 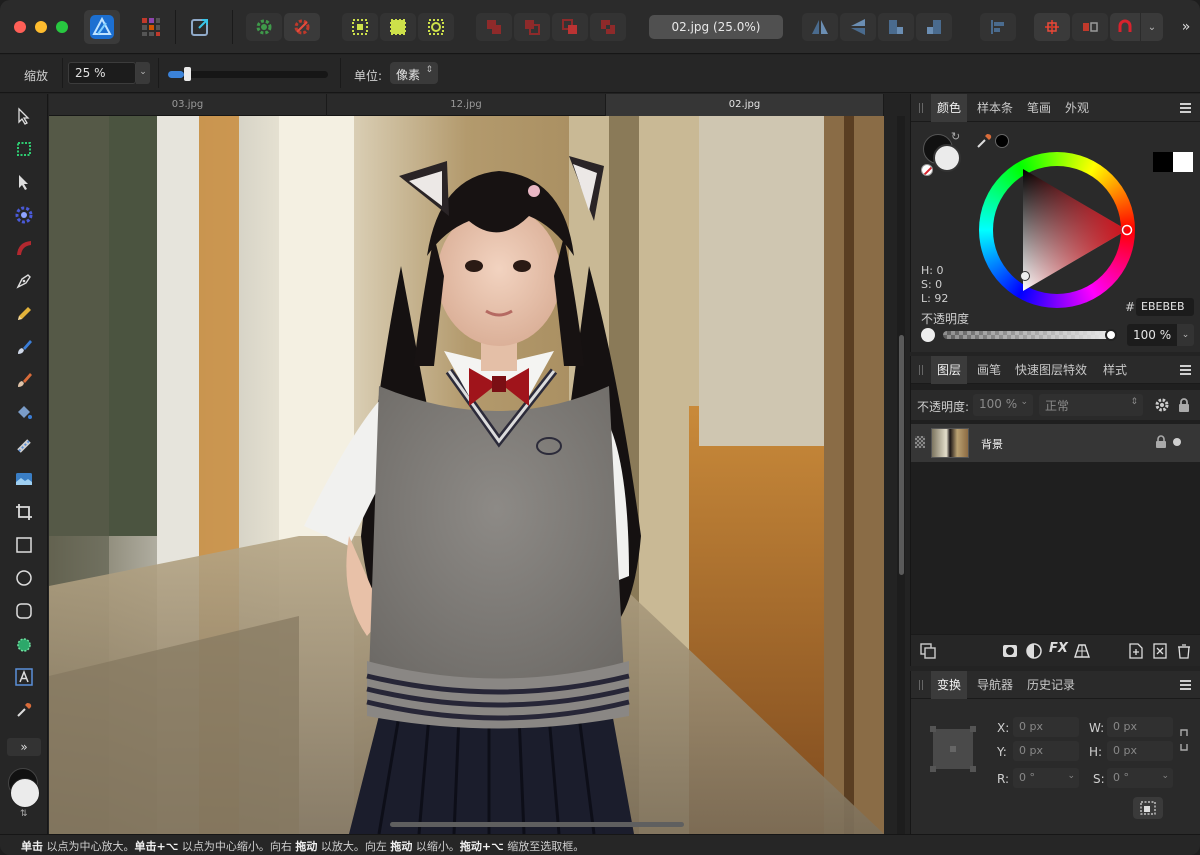 What do you see at coordinates (1039, 108) in the screenshot?
I see `tab-stroke: 笔画` at bounding box center [1039, 108].